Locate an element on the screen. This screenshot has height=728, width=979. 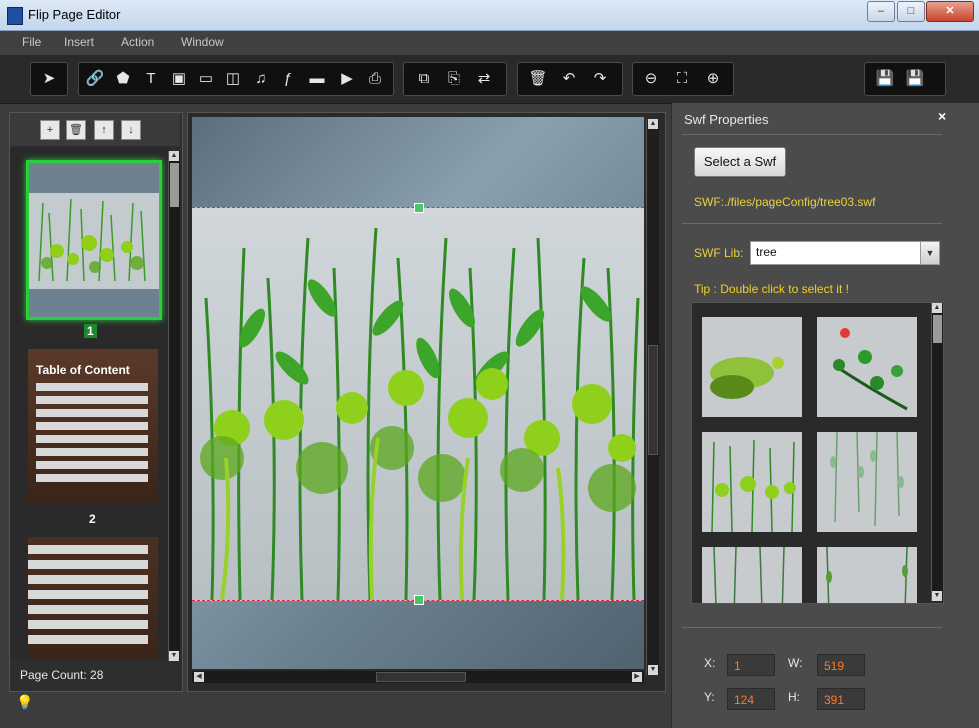
page-3-lines is located at coordinates (88, 595).